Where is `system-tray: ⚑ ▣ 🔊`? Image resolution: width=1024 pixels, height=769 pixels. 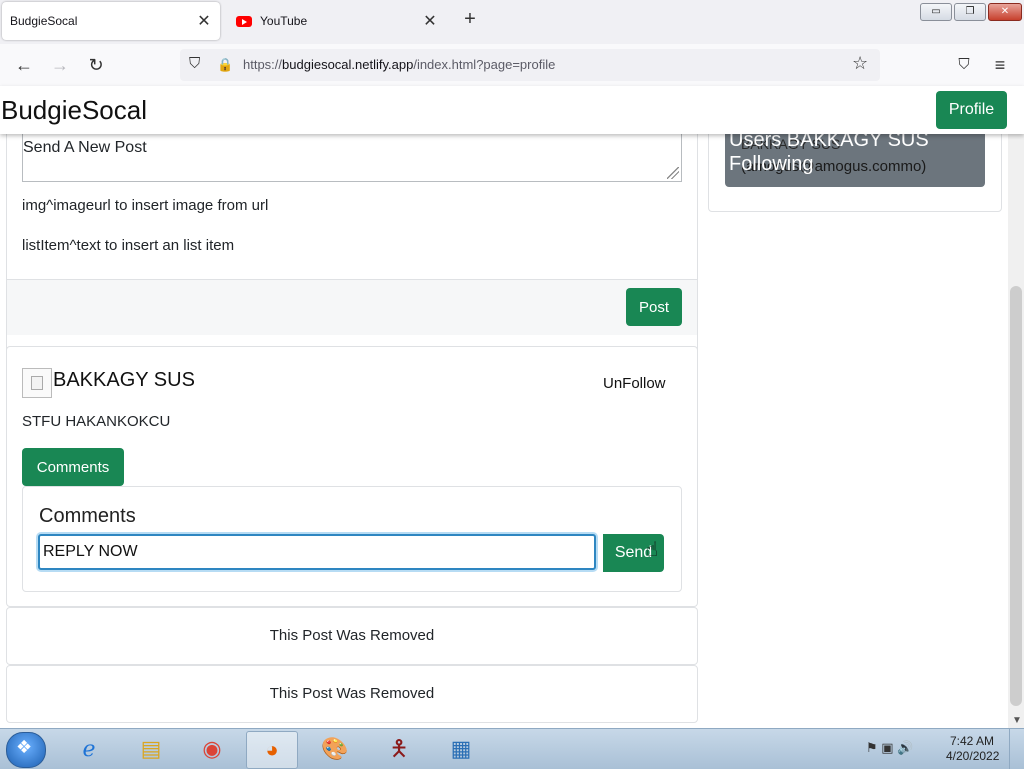 system-tray: ⚑ ▣ 🔊 is located at coordinates (889, 748).